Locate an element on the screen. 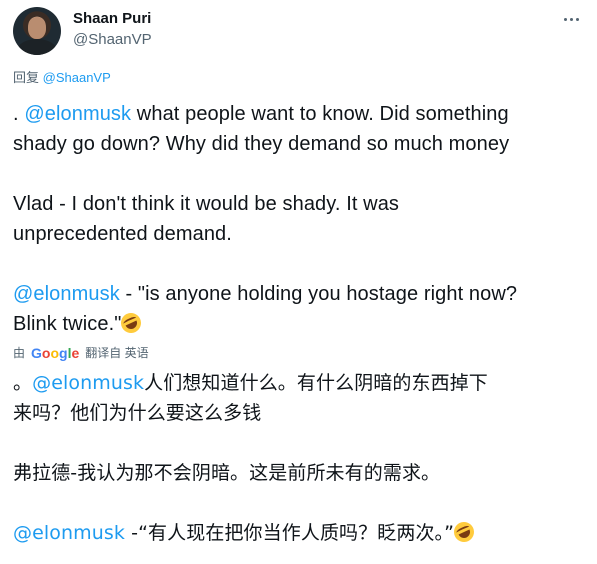 Image resolution: width=597 pixels, height=564 pixels. reply-handle-link: @ShaanVP is located at coordinates (77, 77).